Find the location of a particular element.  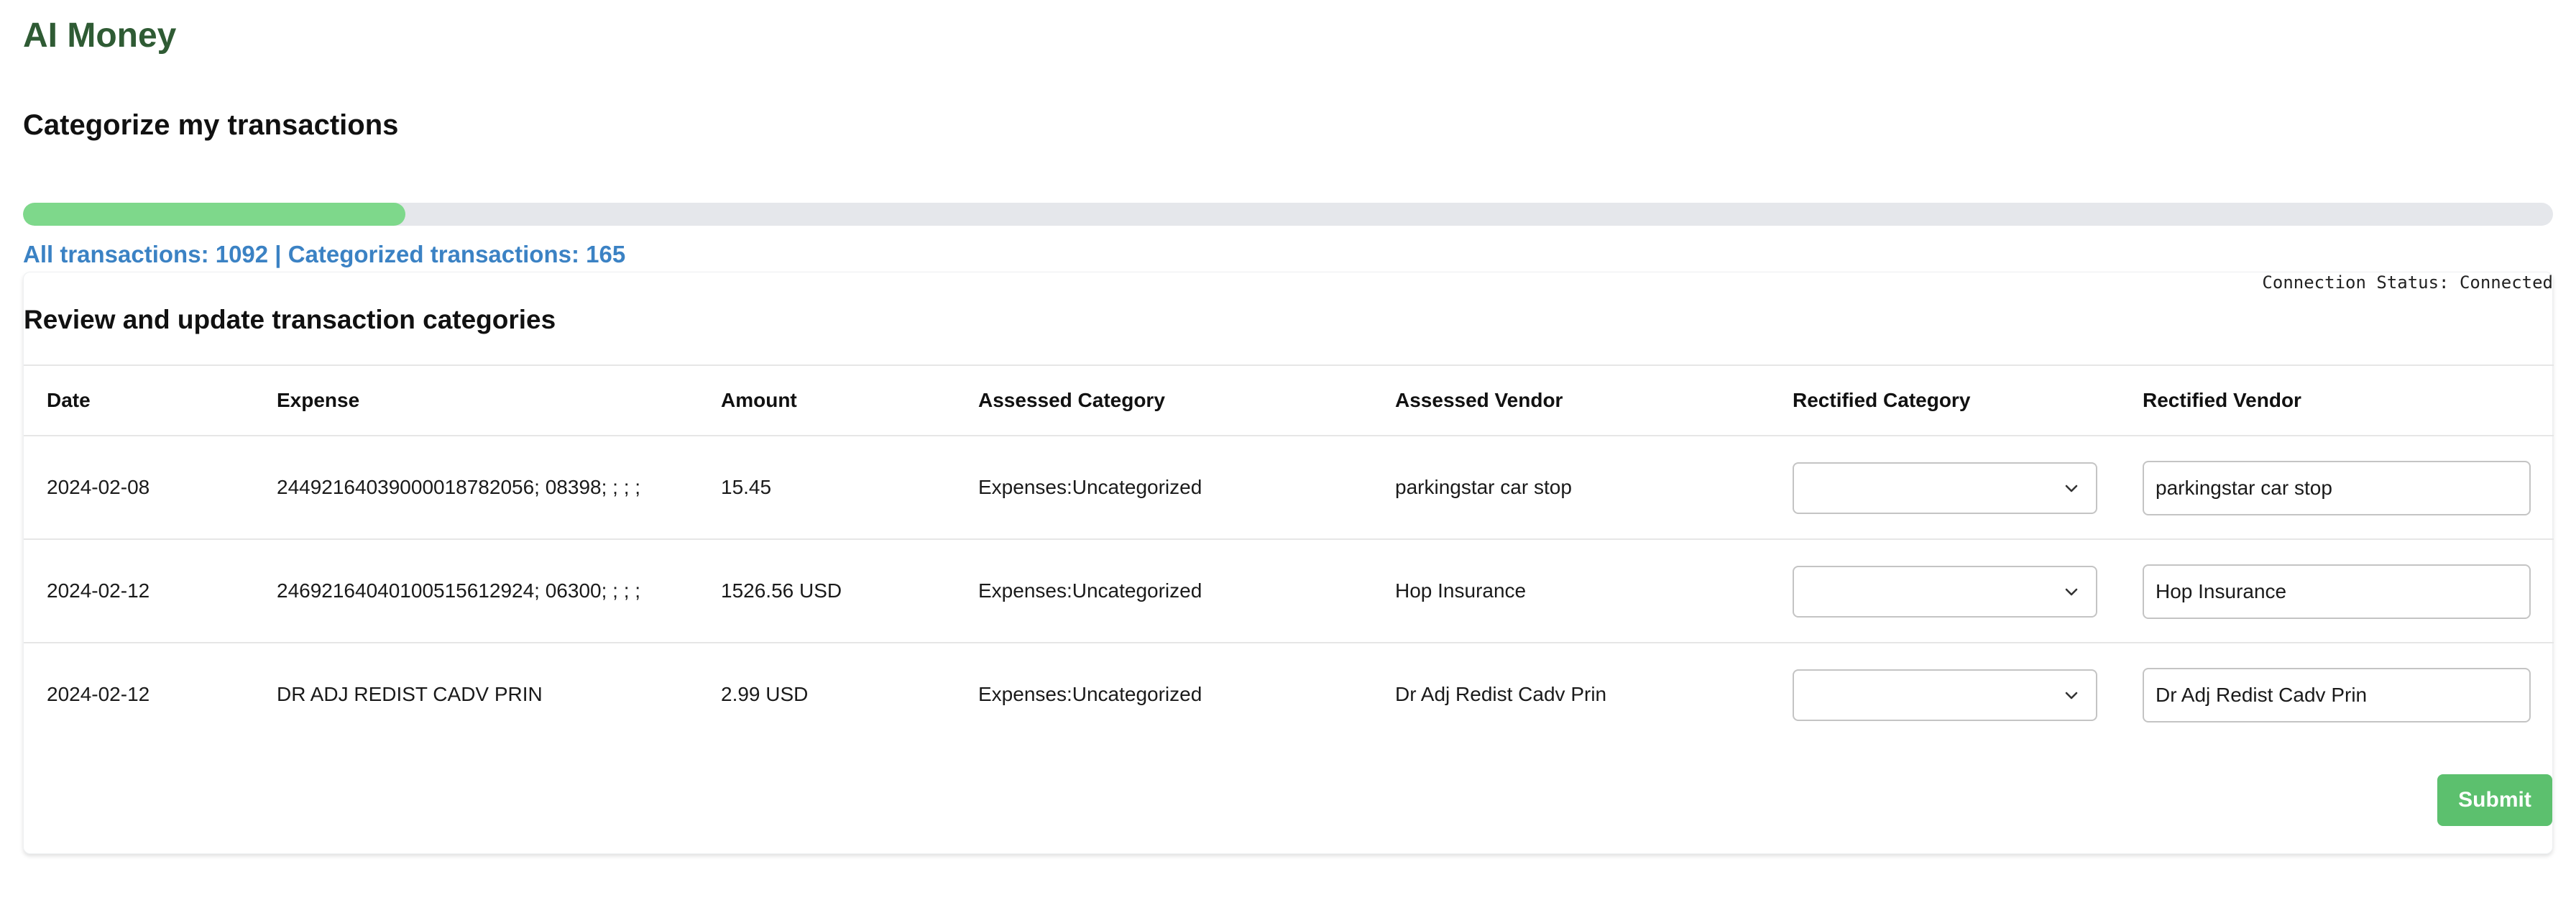

column-header-date: Date is located at coordinates (69, 400).